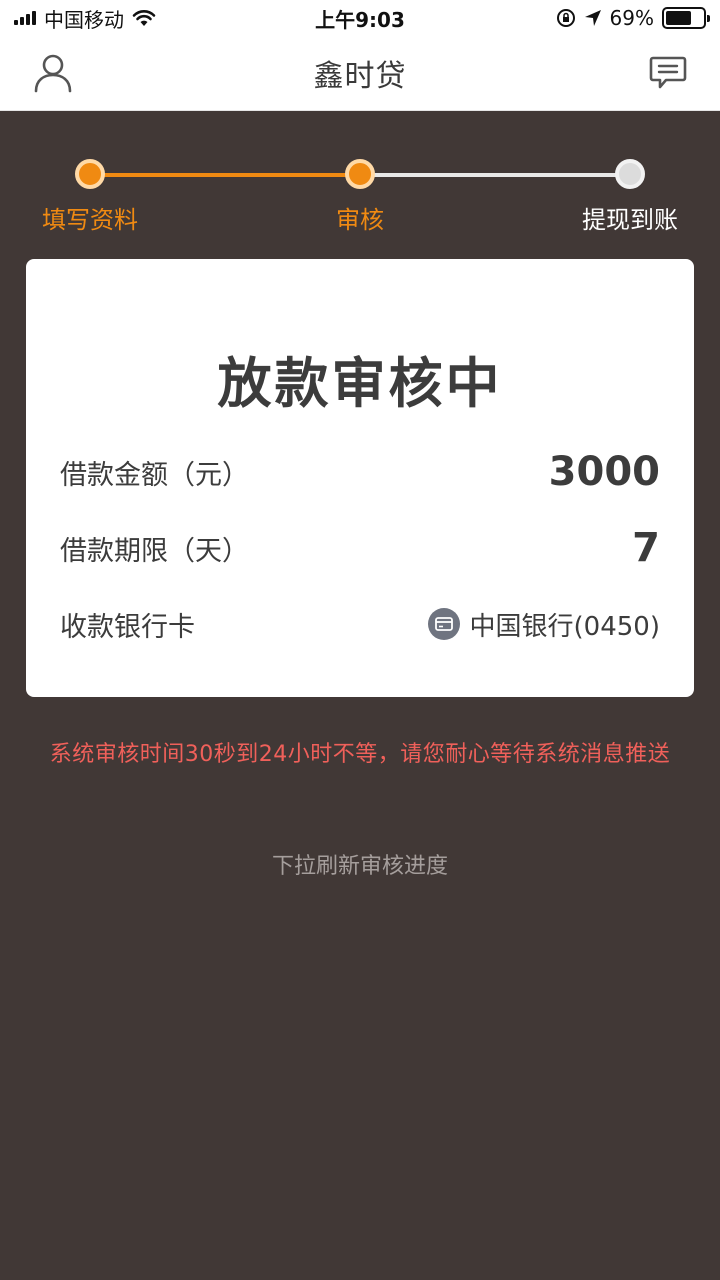  Describe the element at coordinates (443, 624) in the screenshot. I see `bank-card-icon` at that location.